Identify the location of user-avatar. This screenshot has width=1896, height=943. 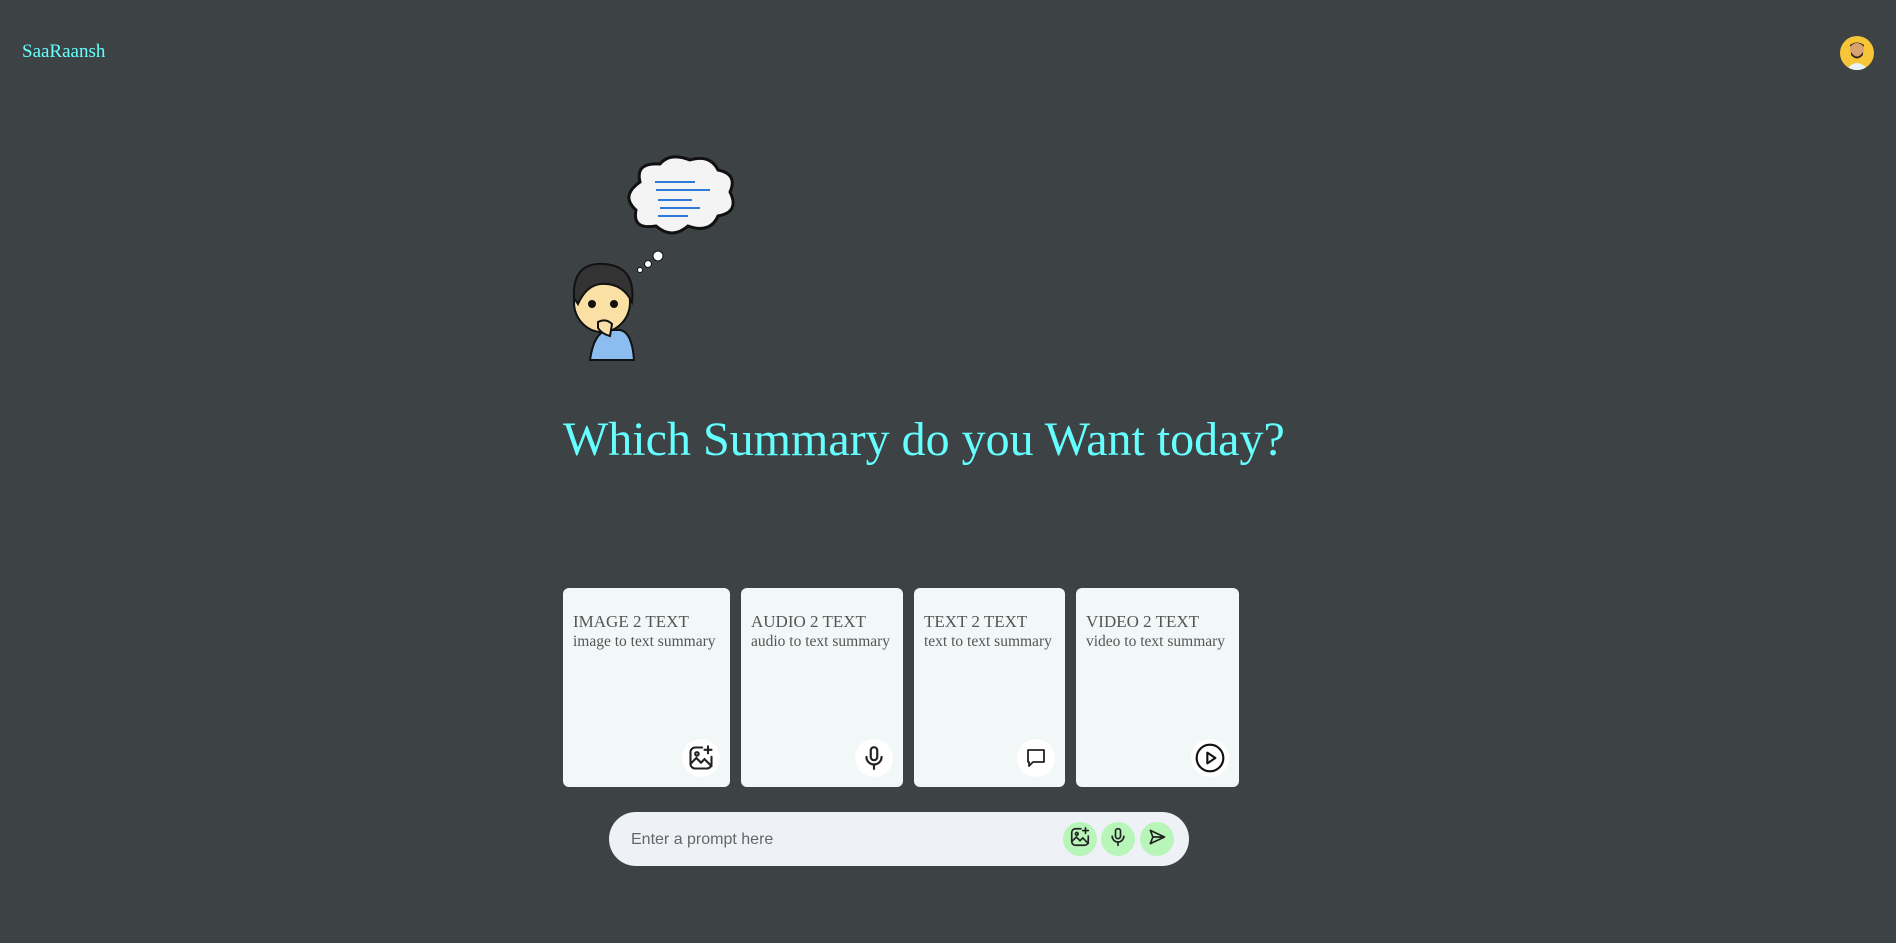
(1857, 53).